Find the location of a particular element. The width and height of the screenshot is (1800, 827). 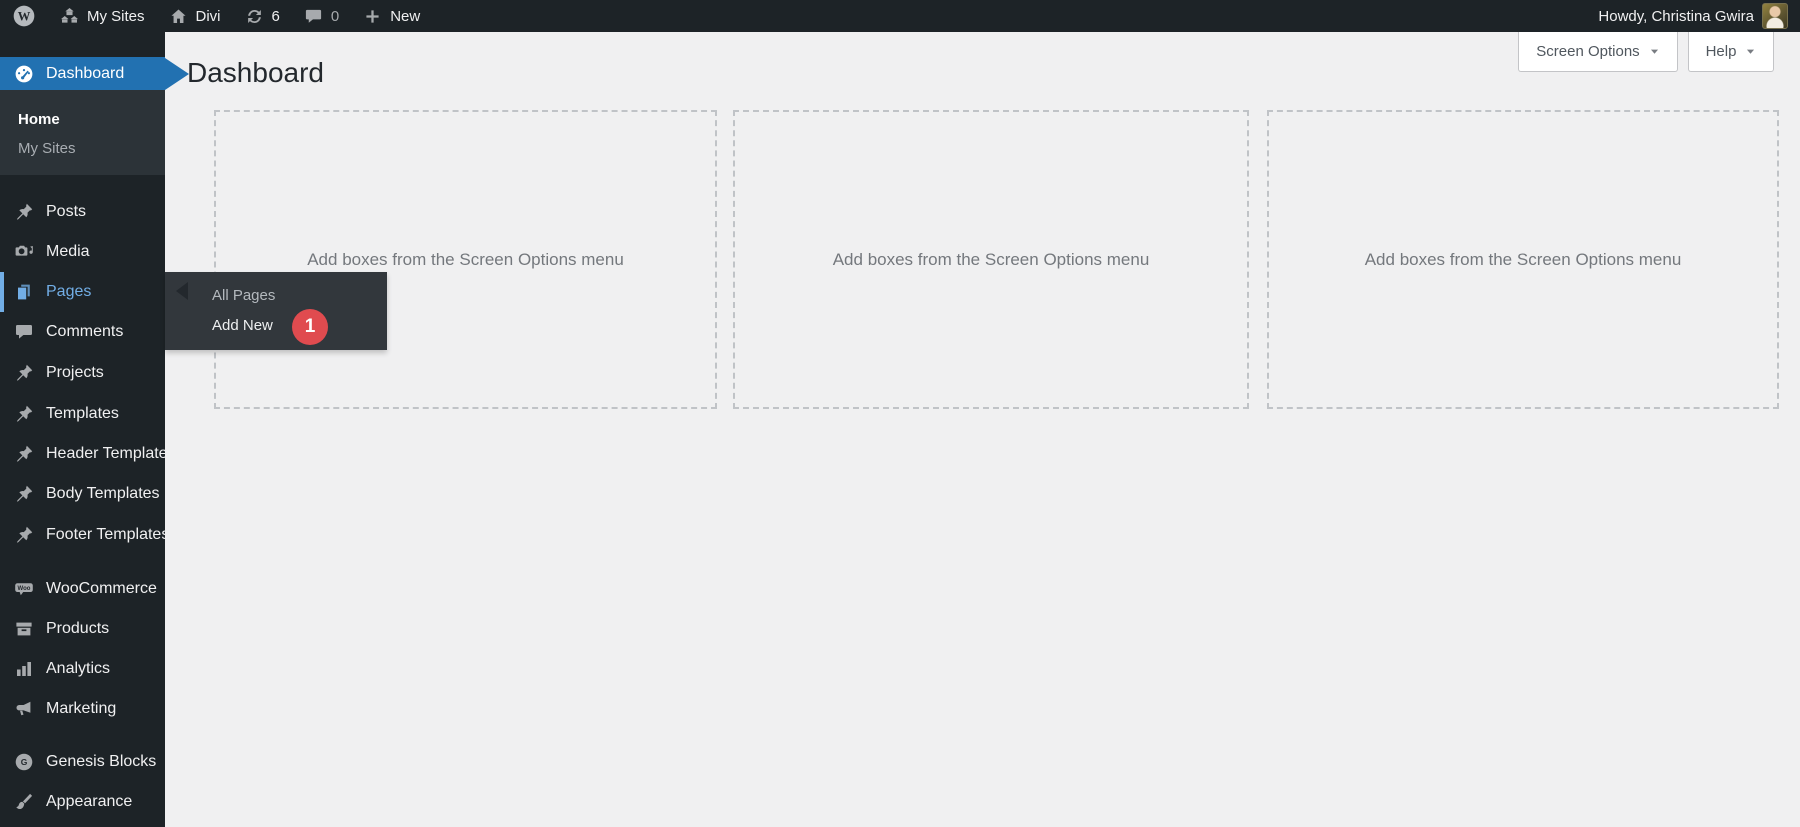

sidebar-item-label: WooCommerce is located at coordinates (101, 588).